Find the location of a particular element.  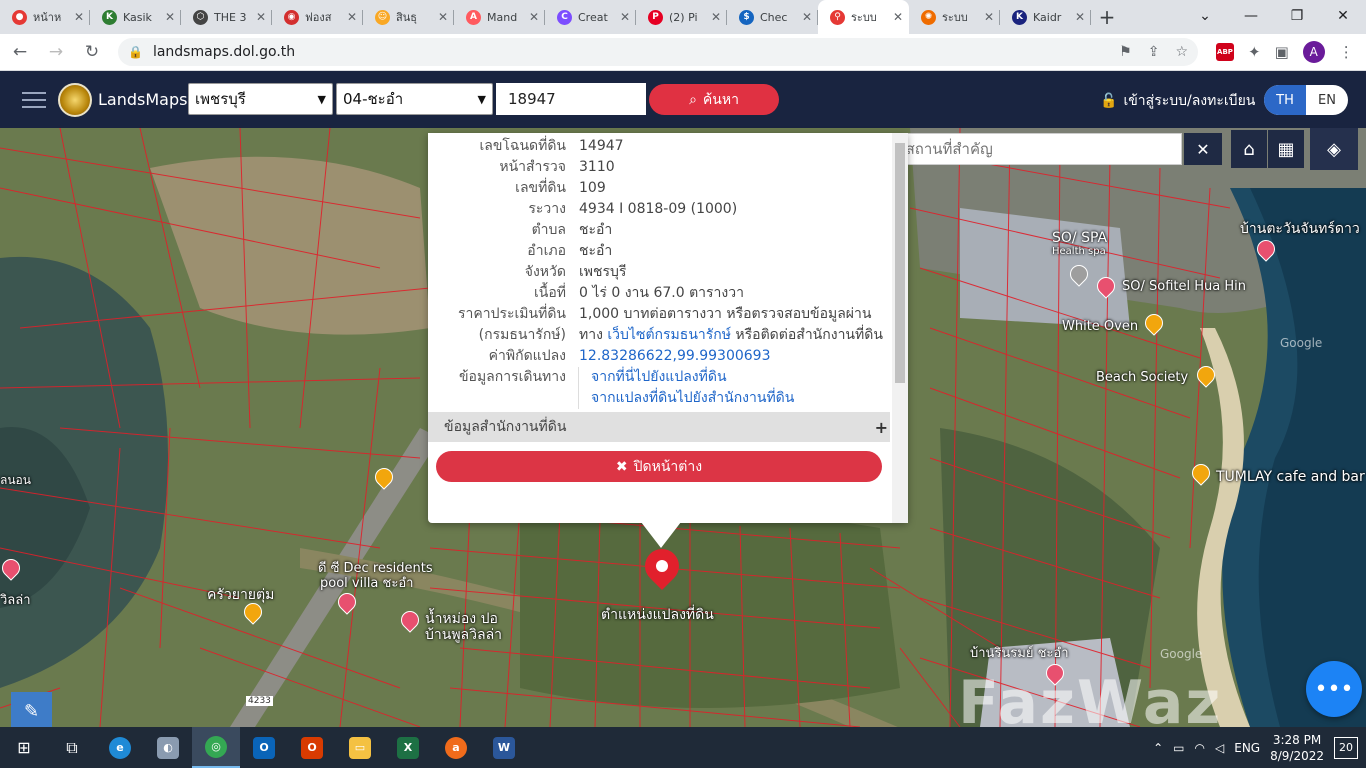

edge-icon: e is located at coordinates (120, 747).